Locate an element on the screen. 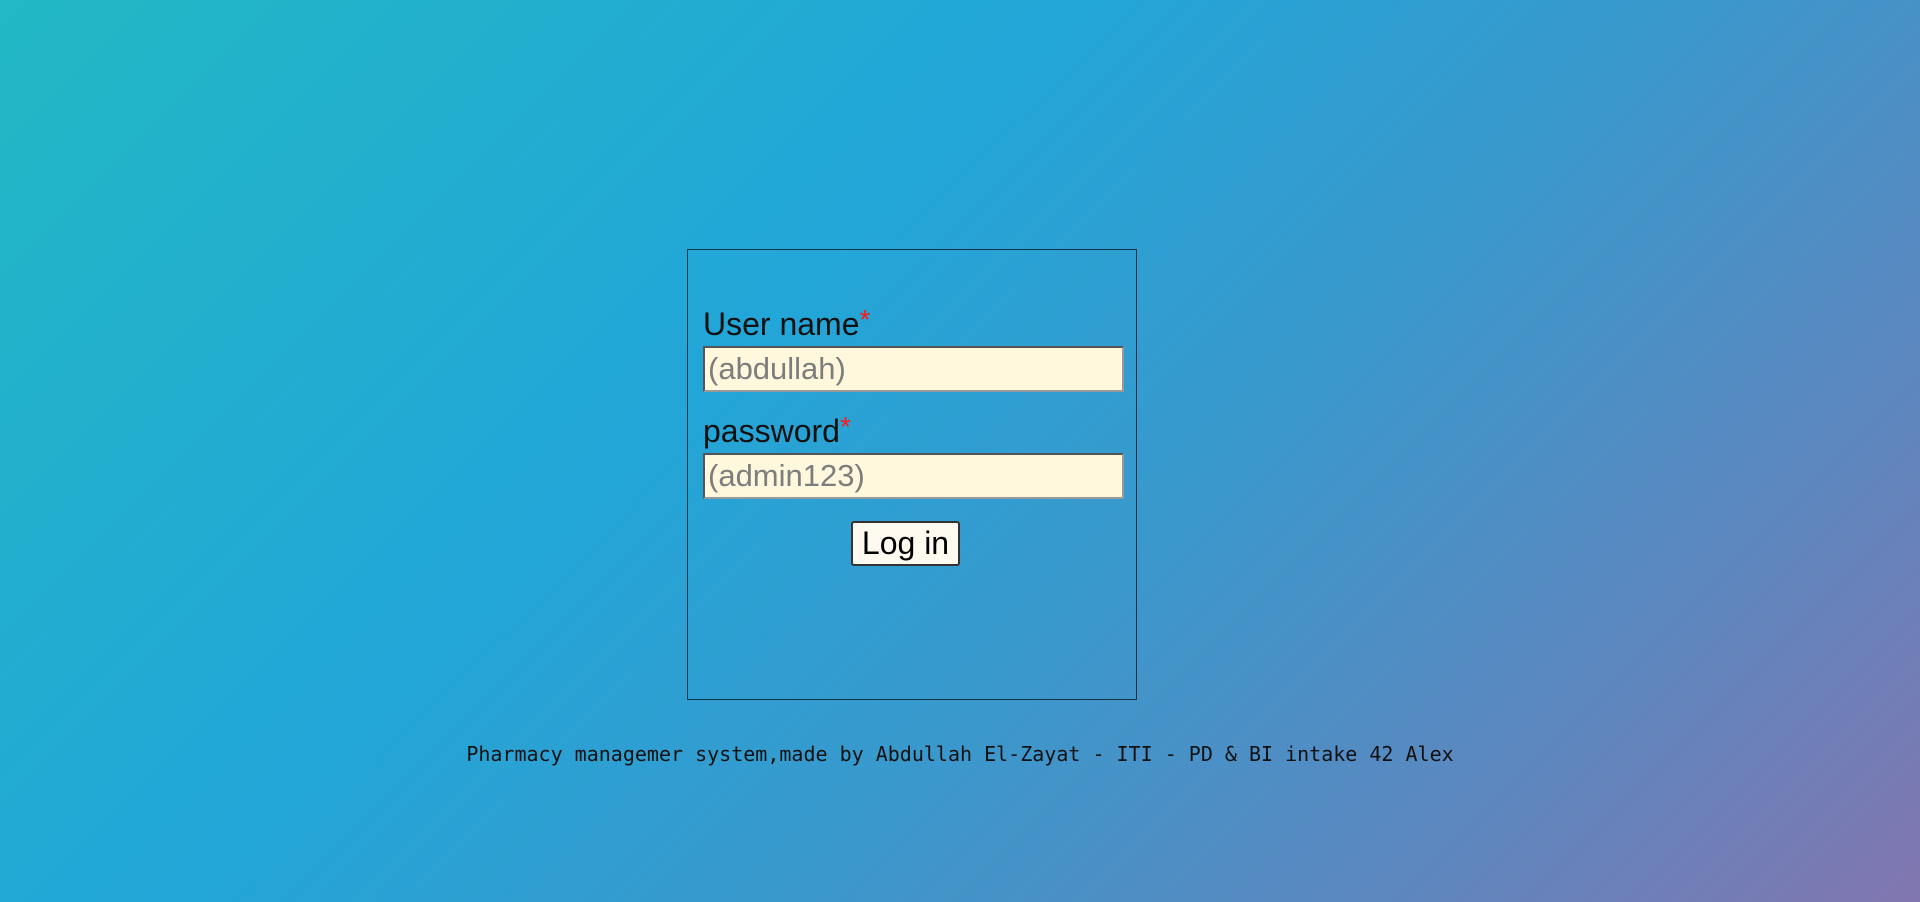 This screenshot has width=1920, height=902. password-label: password* is located at coordinates (777, 430).